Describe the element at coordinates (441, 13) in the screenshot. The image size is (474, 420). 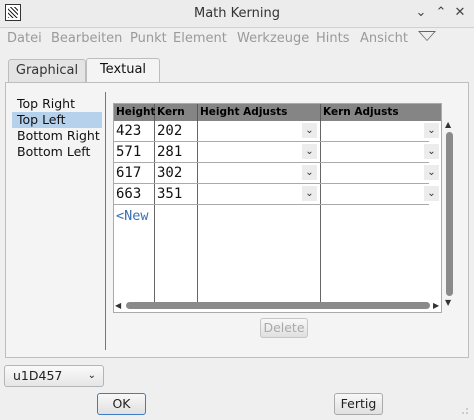
I see `maximize-icon: ⌃` at that location.